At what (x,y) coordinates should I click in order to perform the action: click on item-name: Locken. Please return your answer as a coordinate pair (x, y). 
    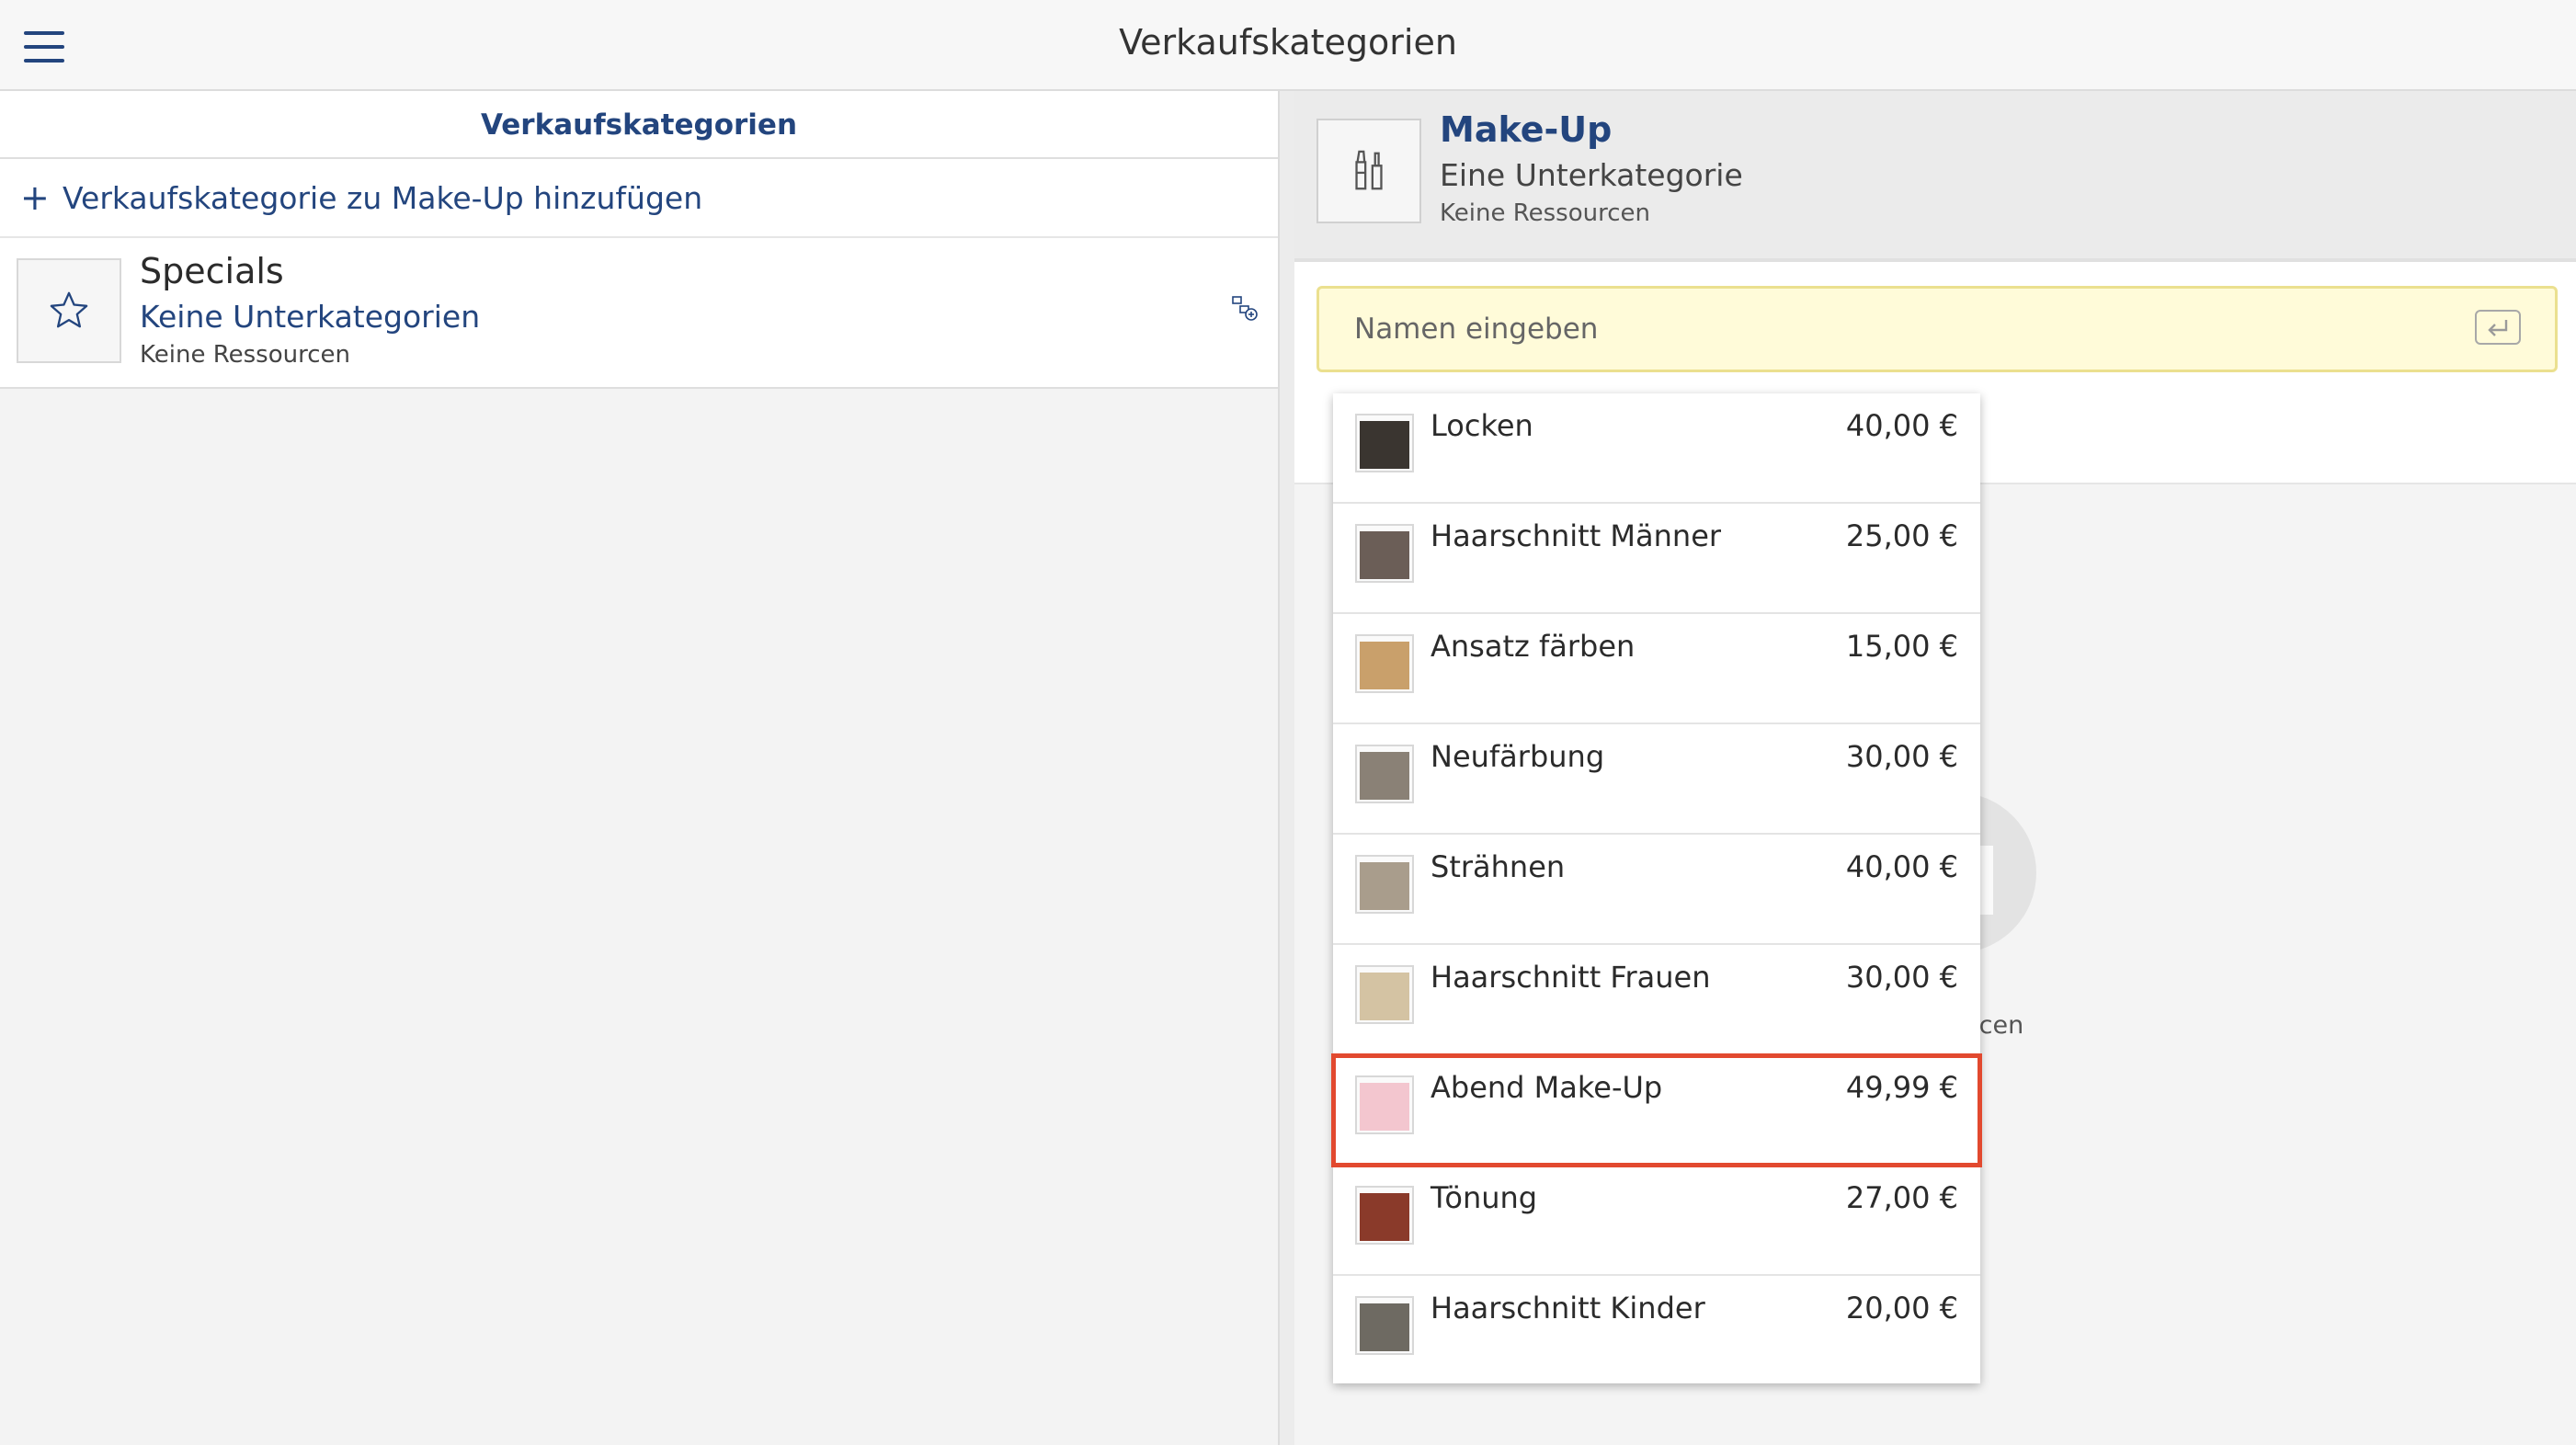
    Looking at the image, I should click on (1481, 426).